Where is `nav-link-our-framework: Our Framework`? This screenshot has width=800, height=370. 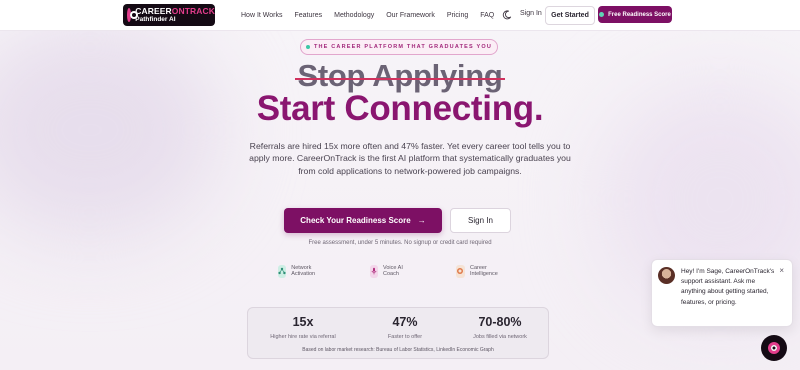
nav-link-our-framework: Our Framework is located at coordinates (410, 15).